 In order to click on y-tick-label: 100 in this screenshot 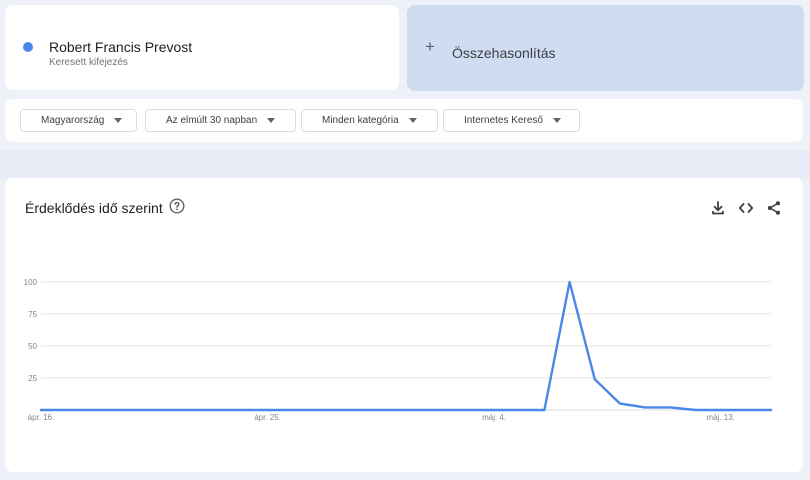, I will do `click(31, 282)`.